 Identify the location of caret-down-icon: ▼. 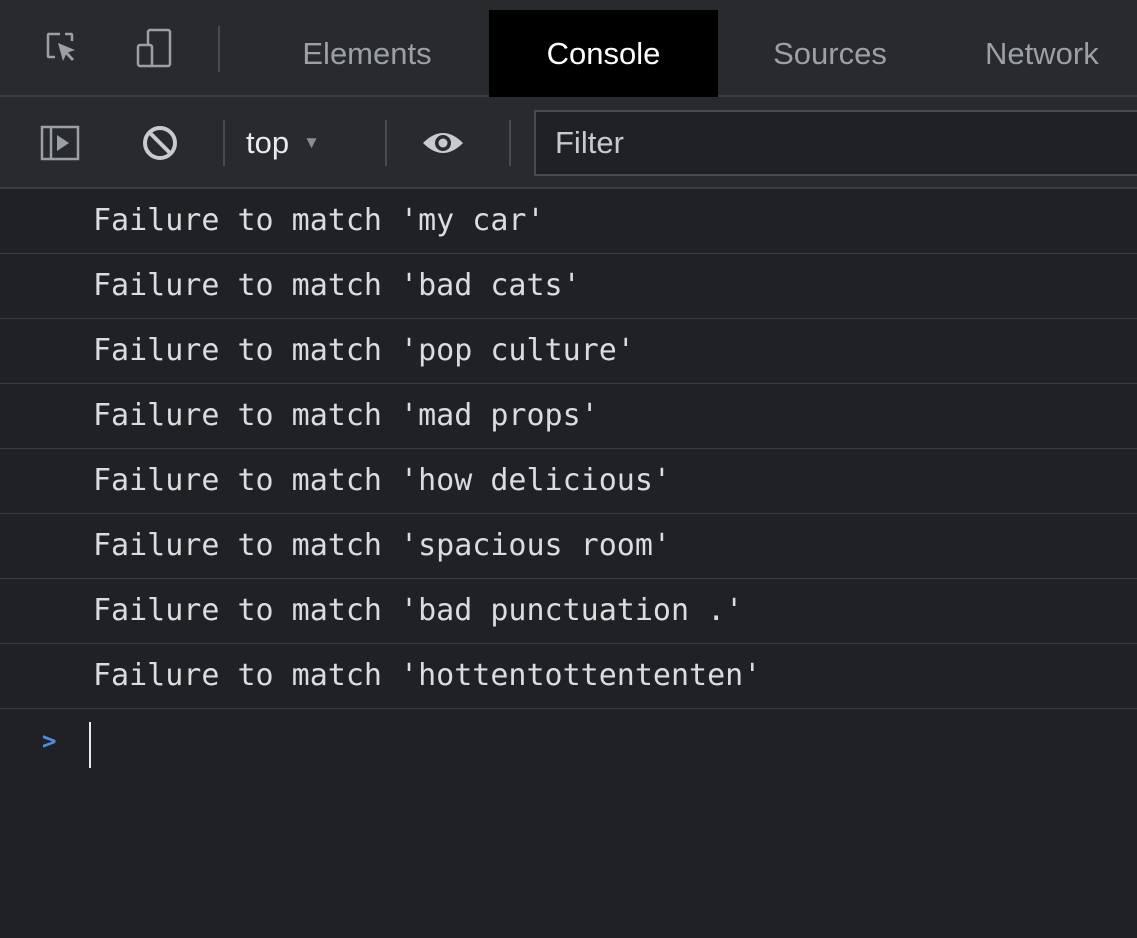
(311, 142).